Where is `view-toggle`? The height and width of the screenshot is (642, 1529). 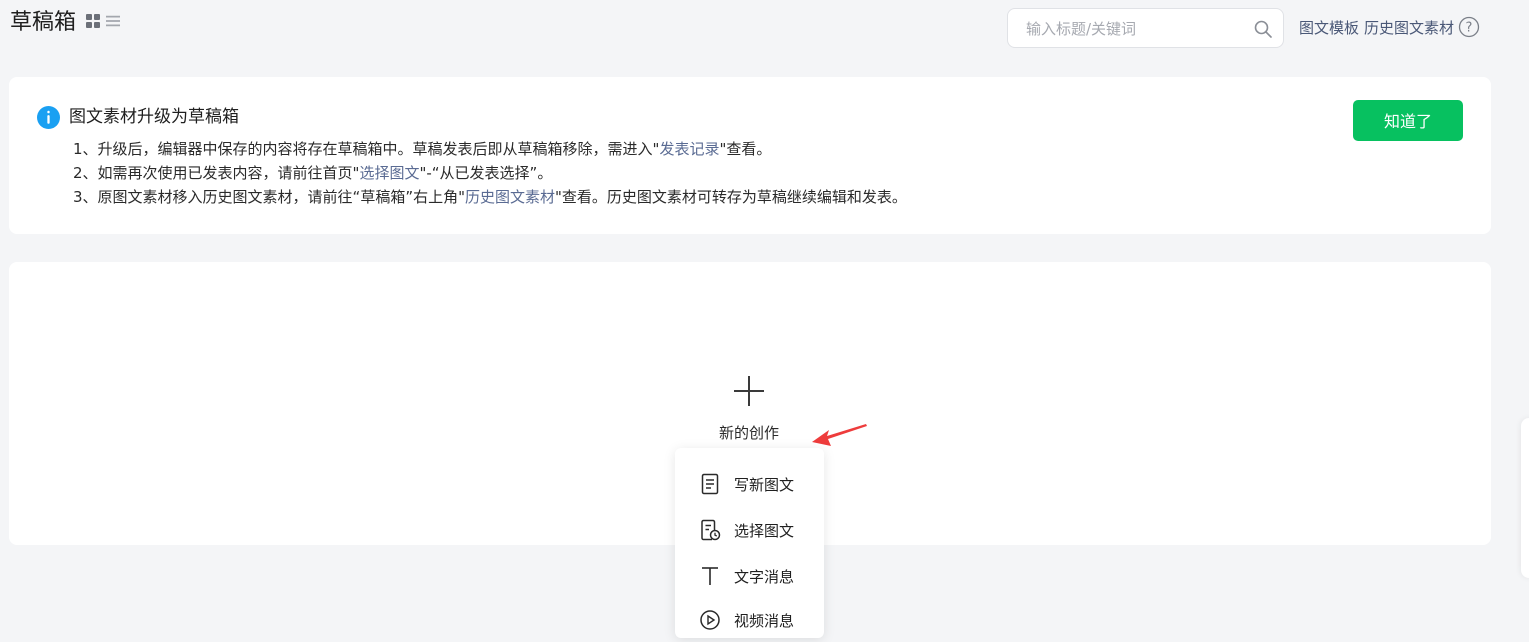
view-toggle is located at coordinates (103, 21).